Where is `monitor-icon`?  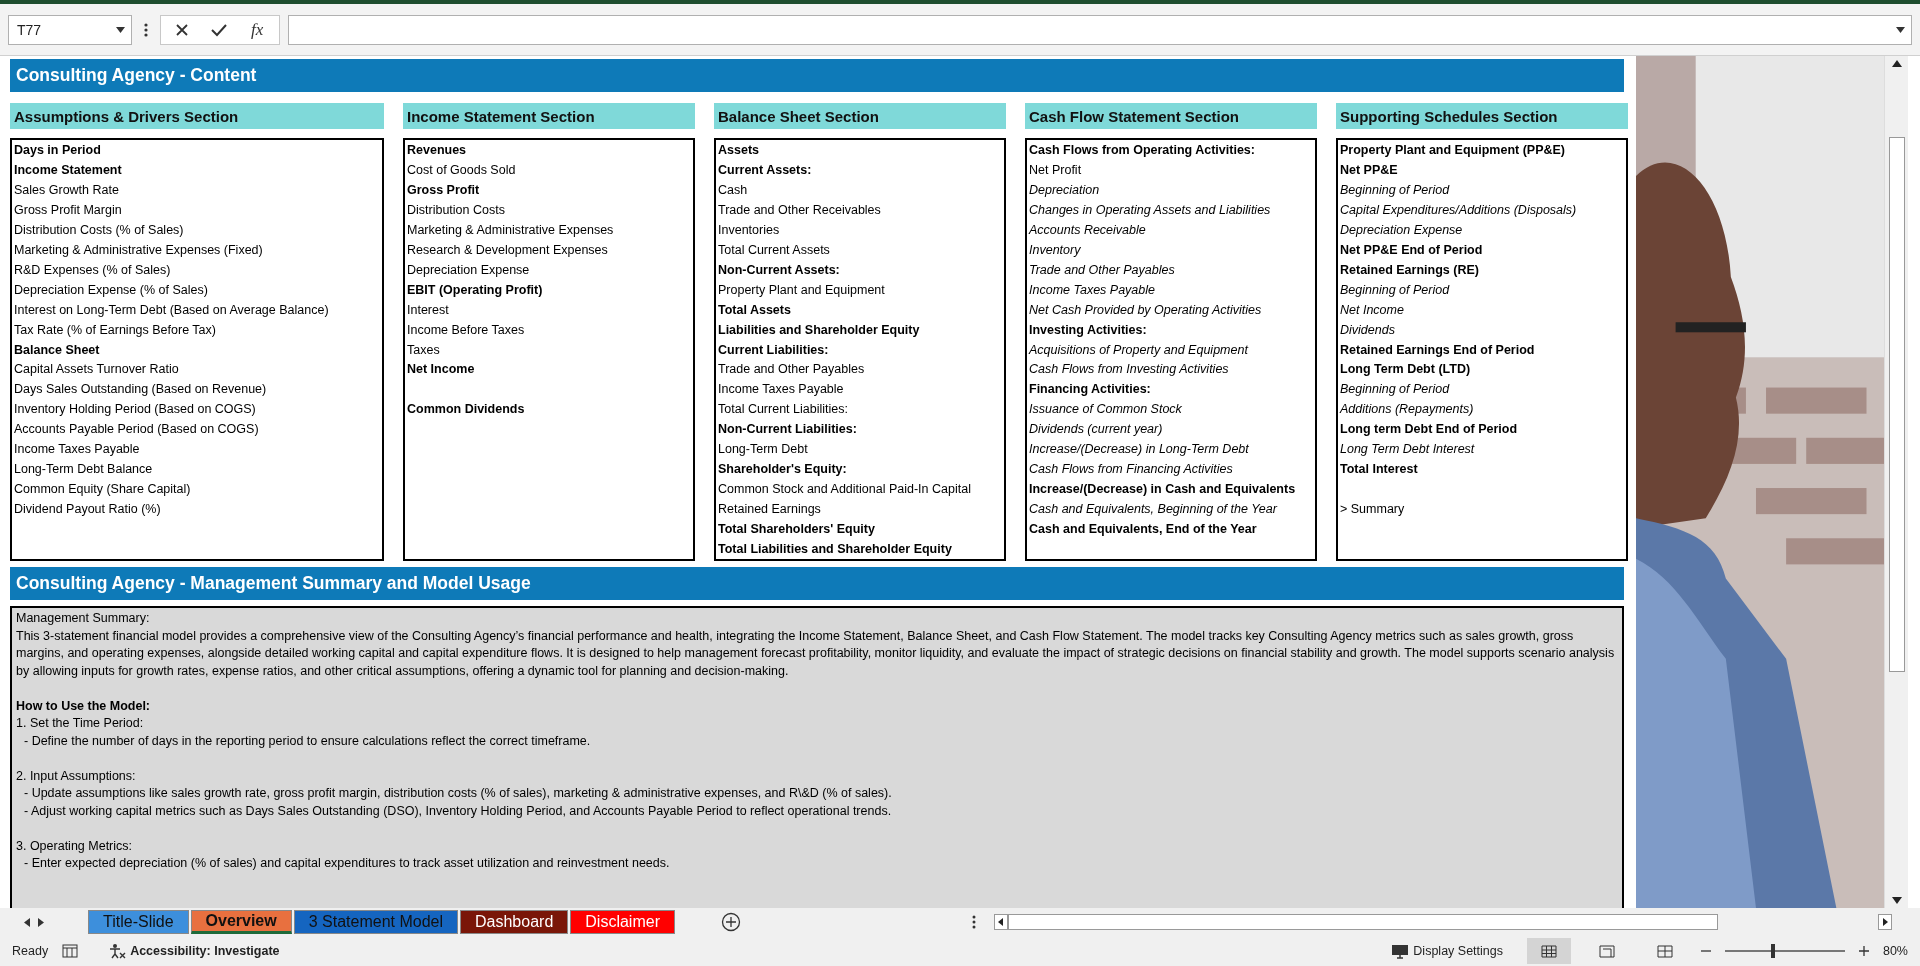 monitor-icon is located at coordinates (1400, 951).